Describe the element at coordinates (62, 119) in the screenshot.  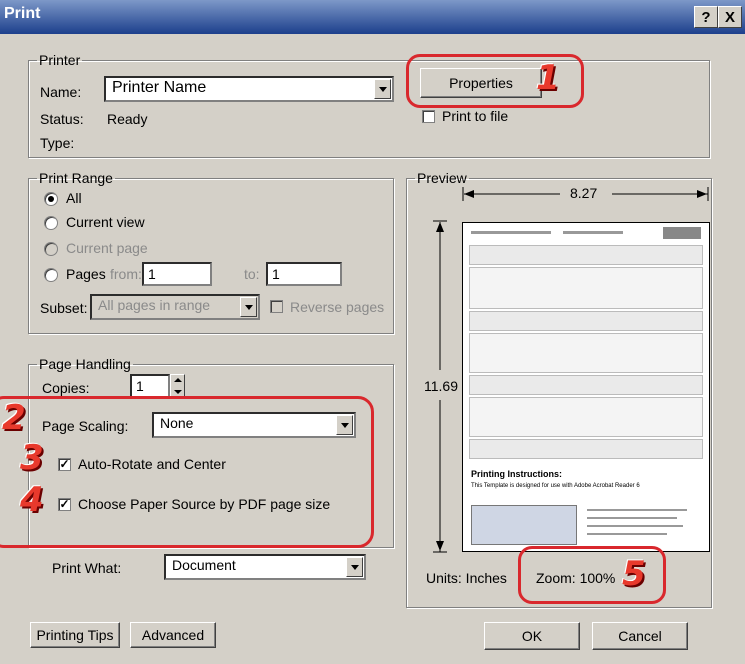
I see `printer-status-label: Status:` at that location.